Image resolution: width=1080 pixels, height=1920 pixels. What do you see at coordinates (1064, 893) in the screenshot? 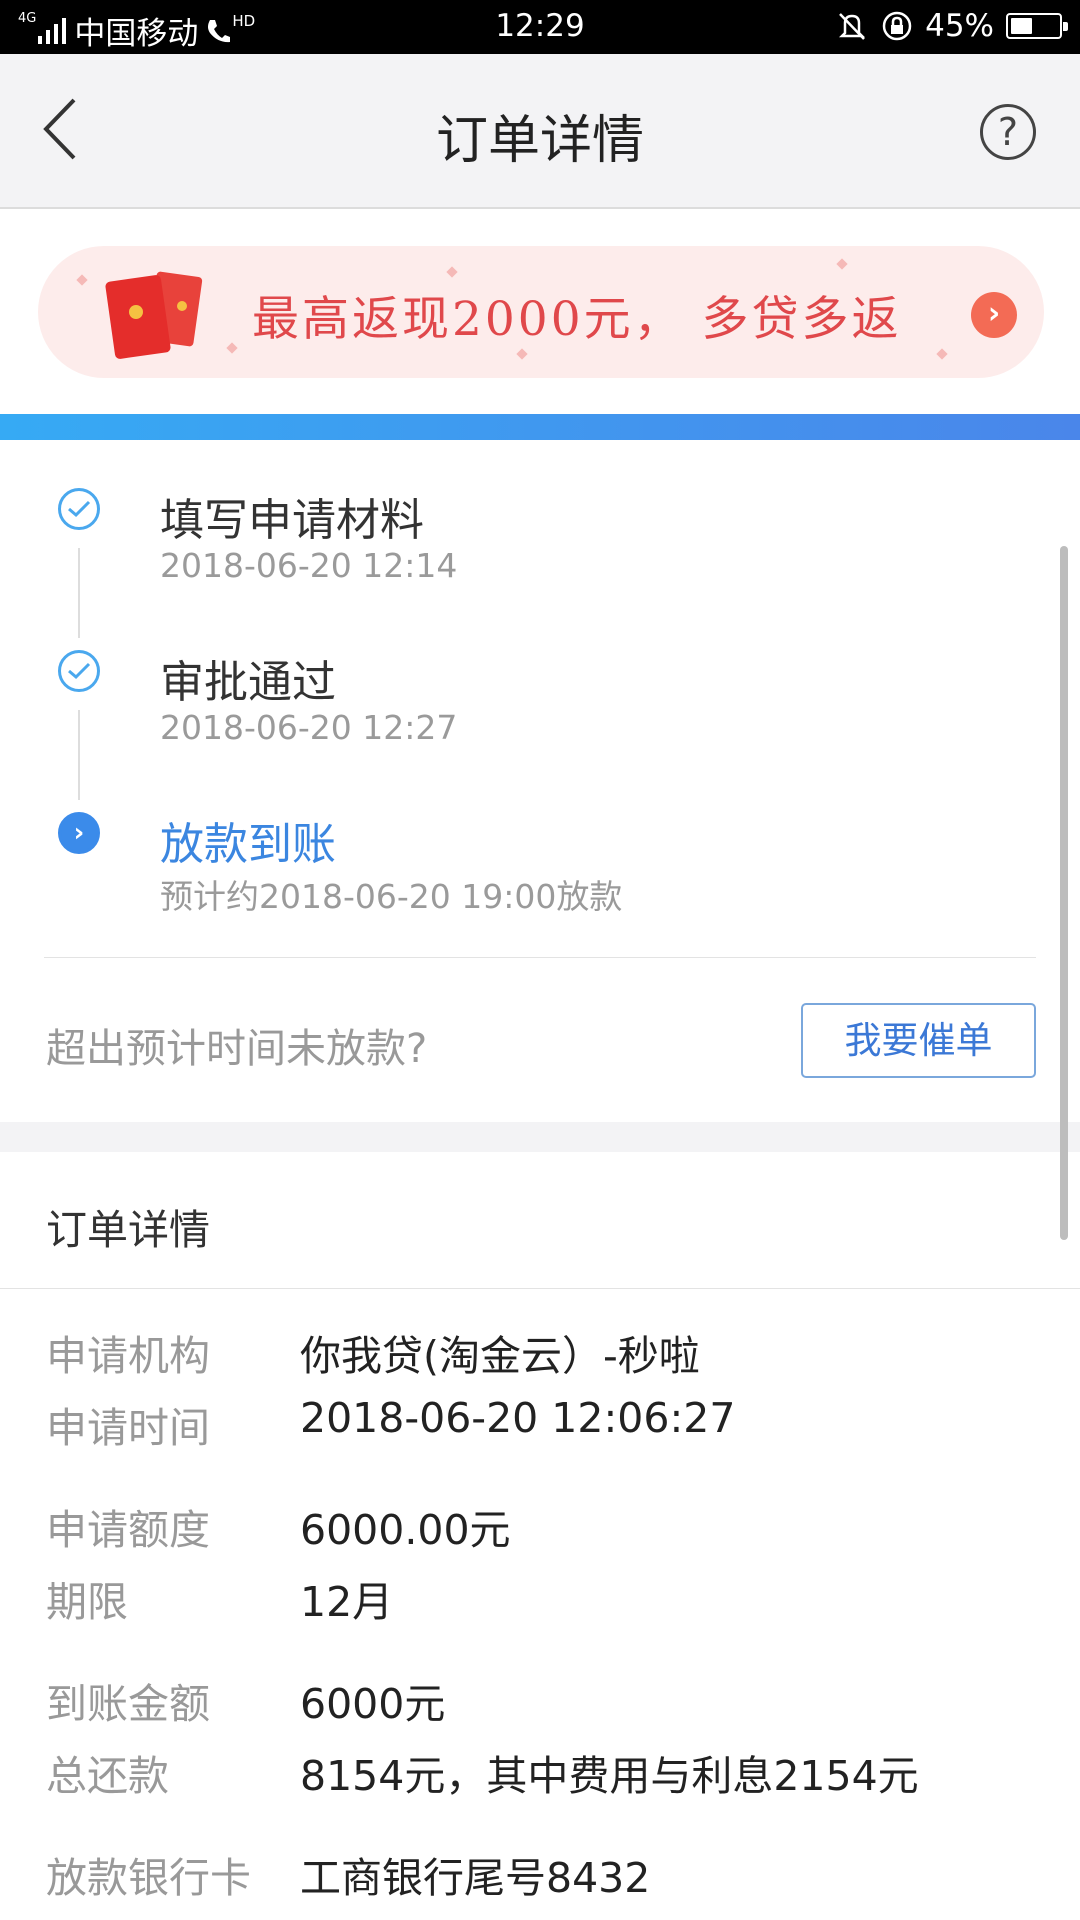
I see `scrollbar` at bounding box center [1064, 893].